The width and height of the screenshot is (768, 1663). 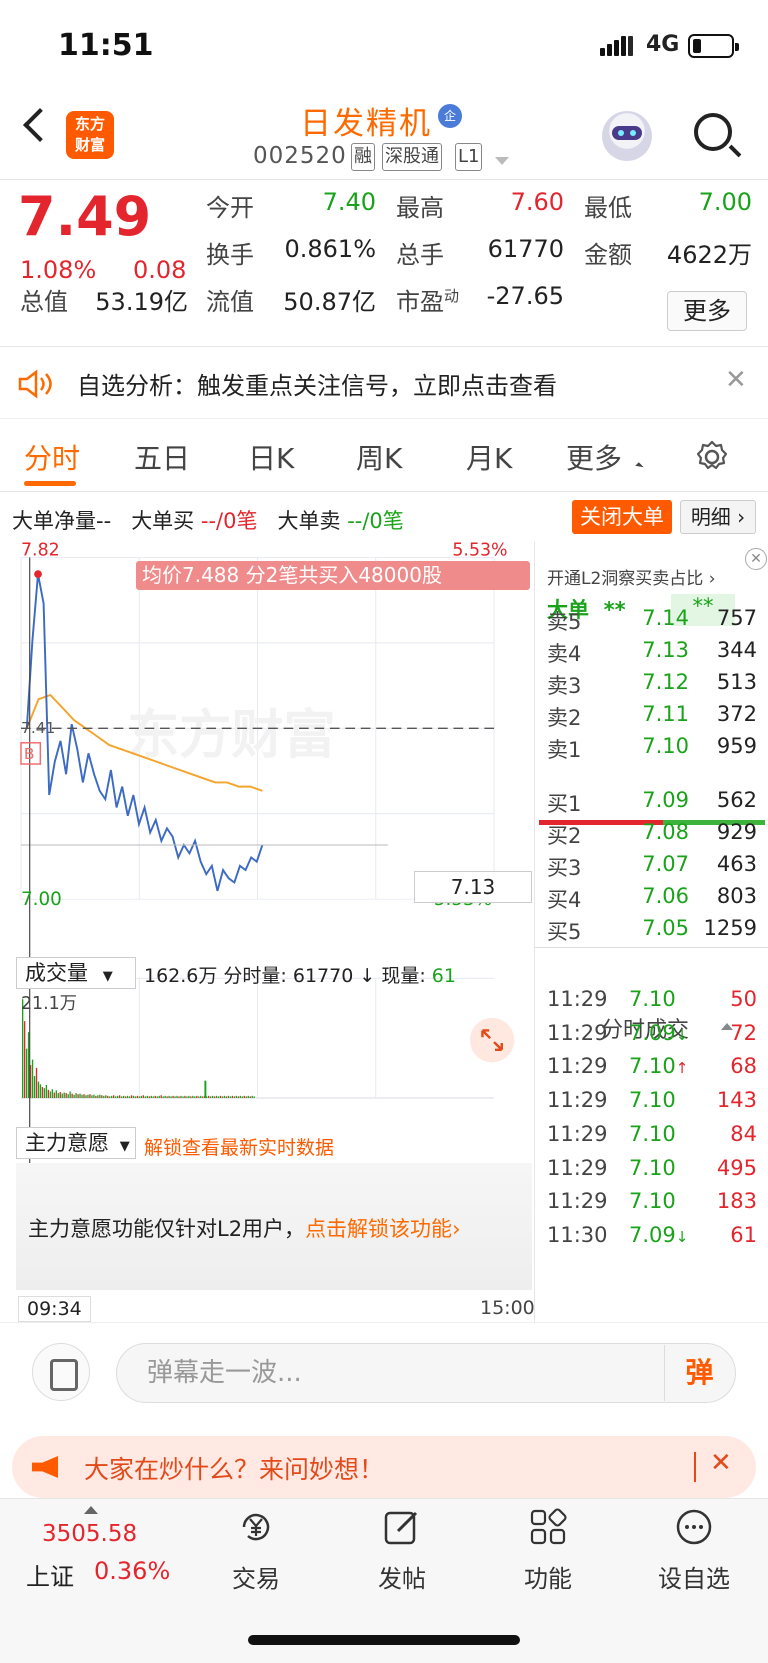 What do you see at coordinates (665, 650) in the screenshot?
I see `ask-price: 7.13` at bounding box center [665, 650].